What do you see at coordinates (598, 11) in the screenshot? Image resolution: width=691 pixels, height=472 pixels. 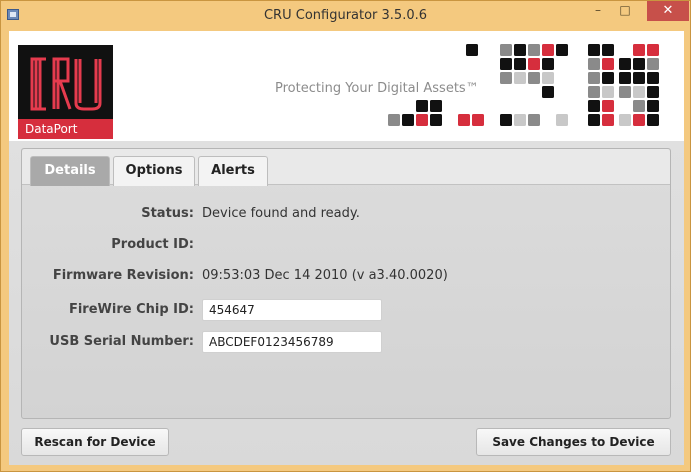 I see `minimize-button: –` at bounding box center [598, 11].